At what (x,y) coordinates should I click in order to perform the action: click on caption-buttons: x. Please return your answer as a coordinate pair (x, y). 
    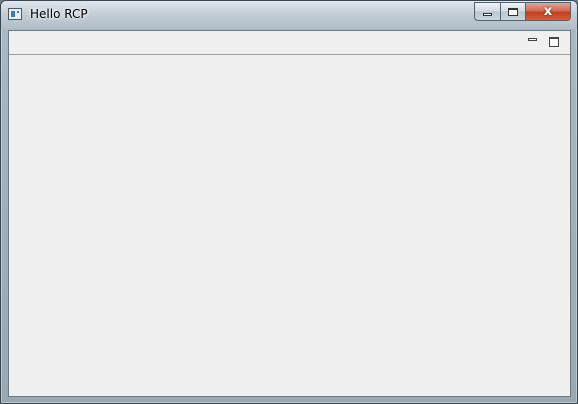
    Looking at the image, I should click on (522, 12).